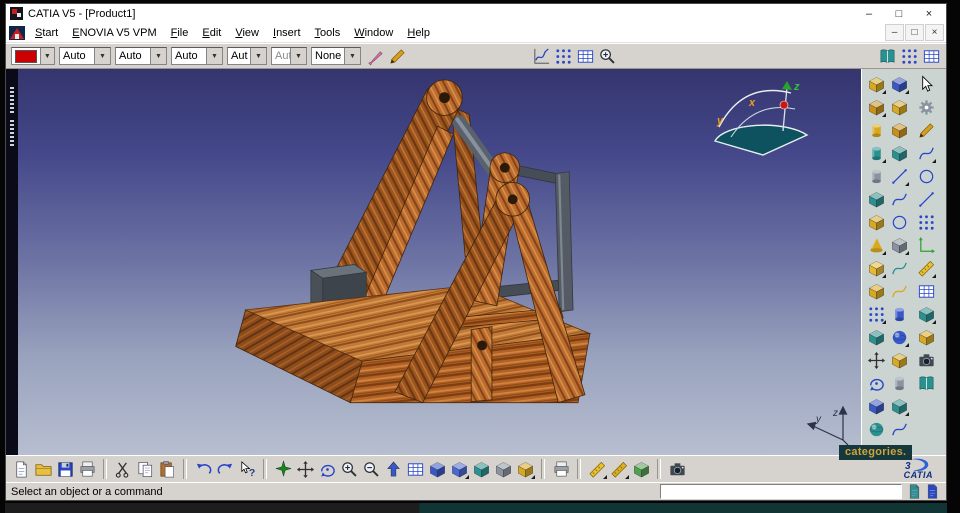  What do you see at coordinates (876, 268) in the screenshot?
I see `fillet-icon` at bounding box center [876, 268].